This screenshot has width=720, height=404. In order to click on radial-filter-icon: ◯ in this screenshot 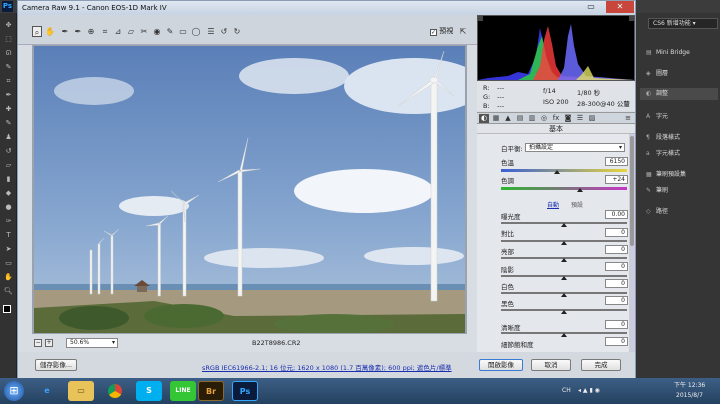, I will do `click(196, 31)`.